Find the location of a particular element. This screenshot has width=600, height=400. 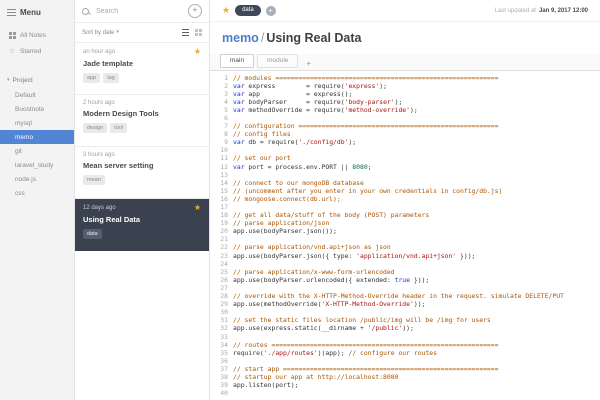

sidebar-folder-Boostnote: Boostnote is located at coordinates (37, 109).